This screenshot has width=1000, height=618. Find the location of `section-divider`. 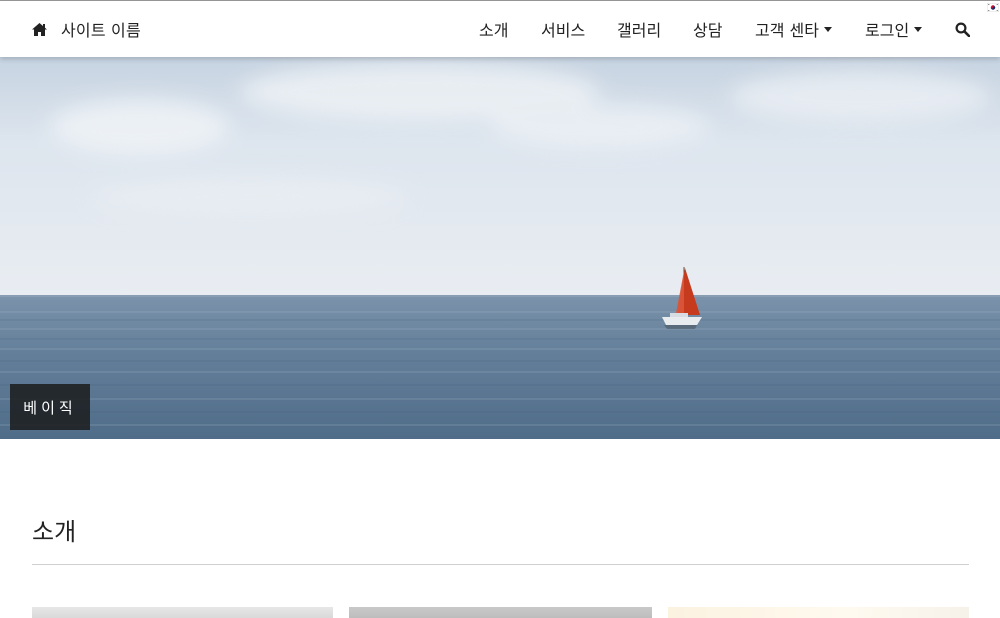

section-divider is located at coordinates (500, 564).